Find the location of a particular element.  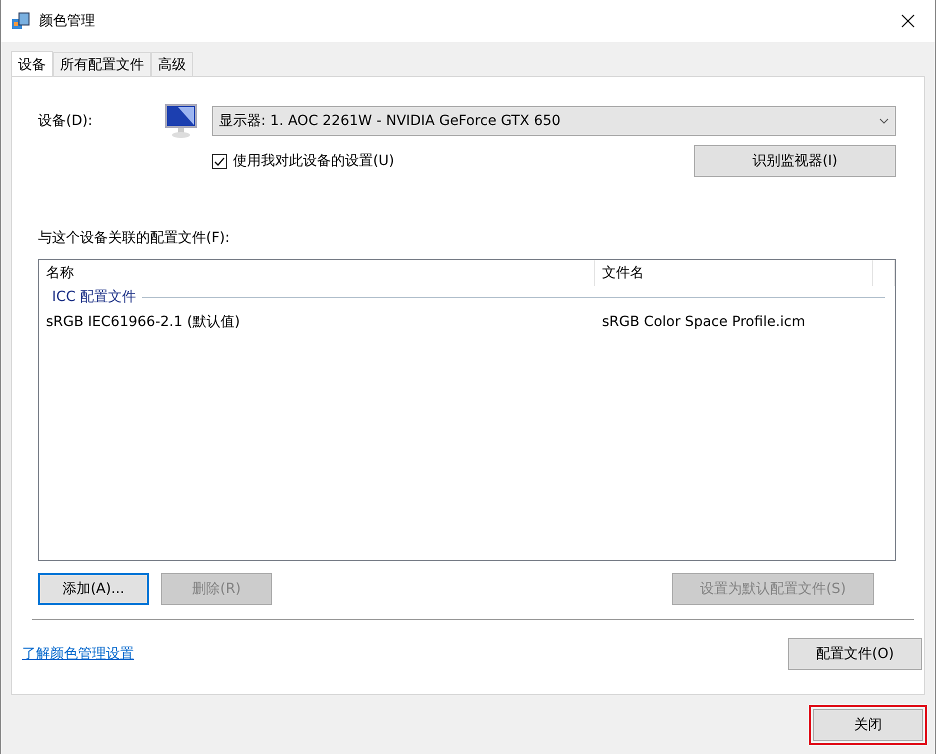

color-management-icon is located at coordinates (21, 21).